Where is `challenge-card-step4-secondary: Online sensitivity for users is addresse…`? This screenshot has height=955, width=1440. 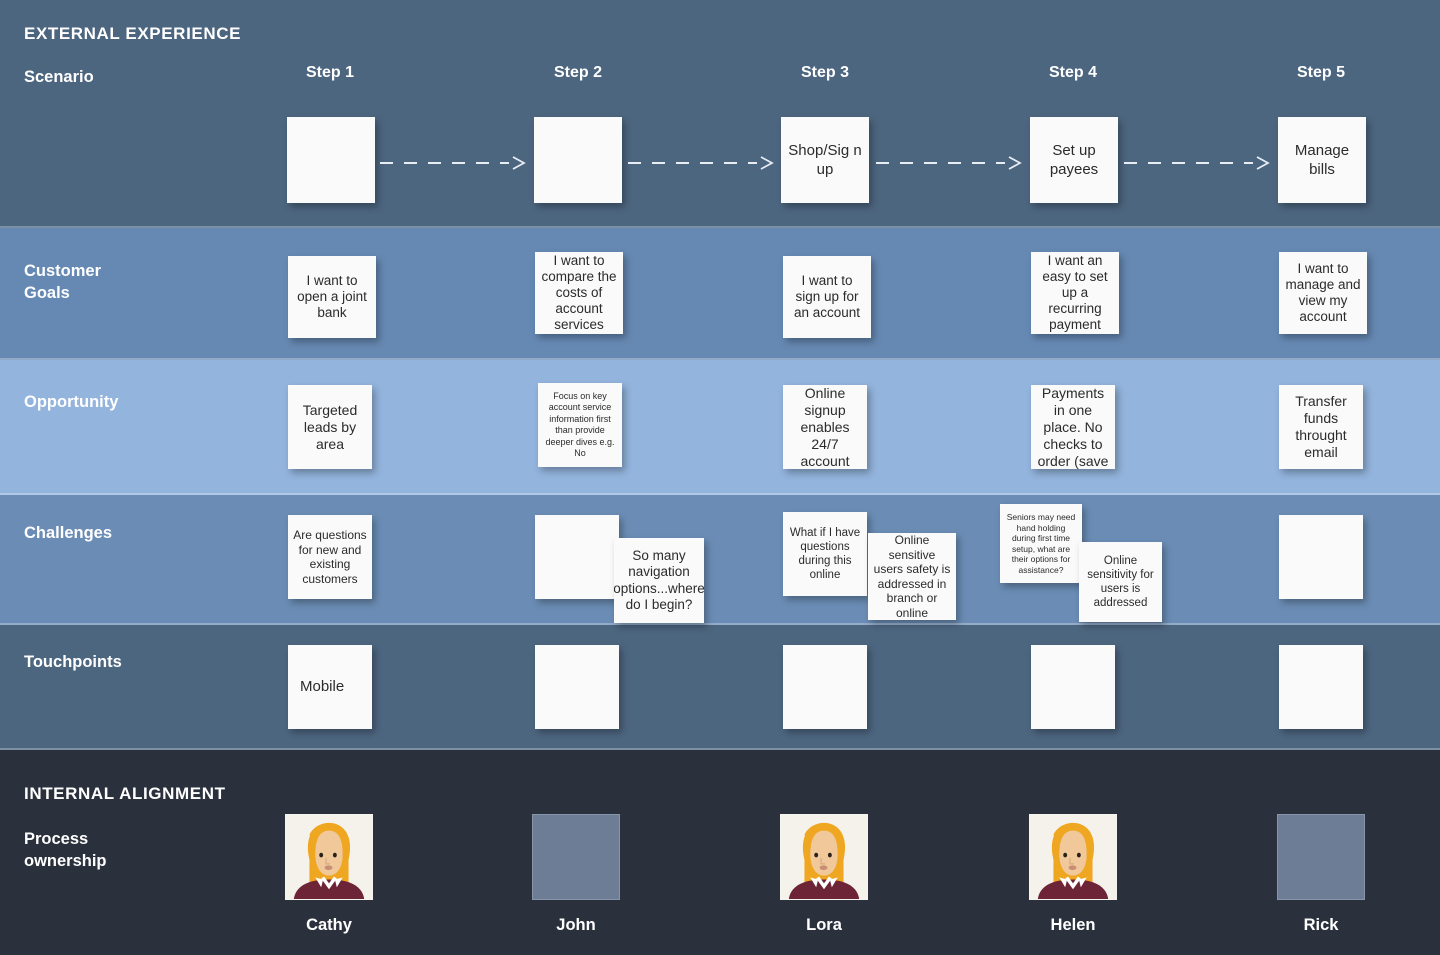 challenge-card-step4-secondary: Online sensitivity for users is addresse… is located at coordinates (1120, 582).